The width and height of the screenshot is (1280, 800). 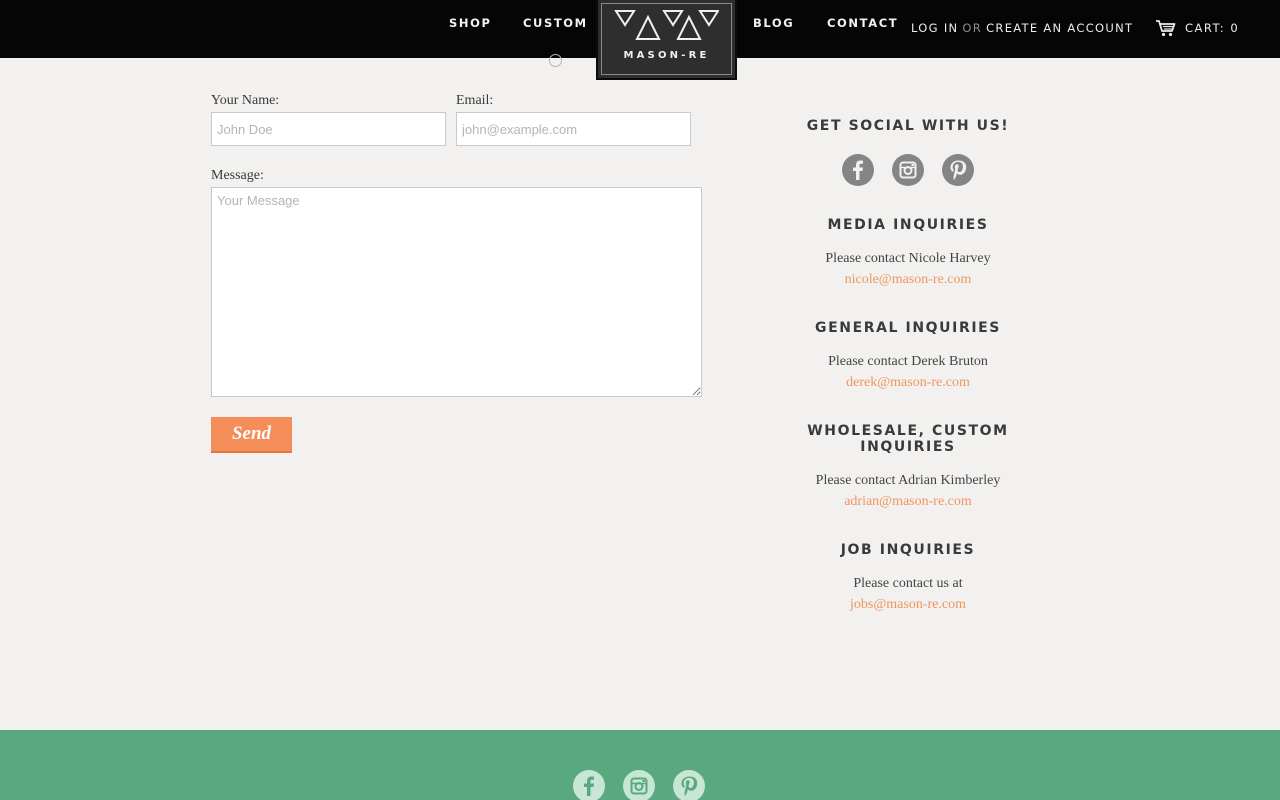 I want to click on job-email-link: jobs@mason-re.com, so click(x=908, y=604).